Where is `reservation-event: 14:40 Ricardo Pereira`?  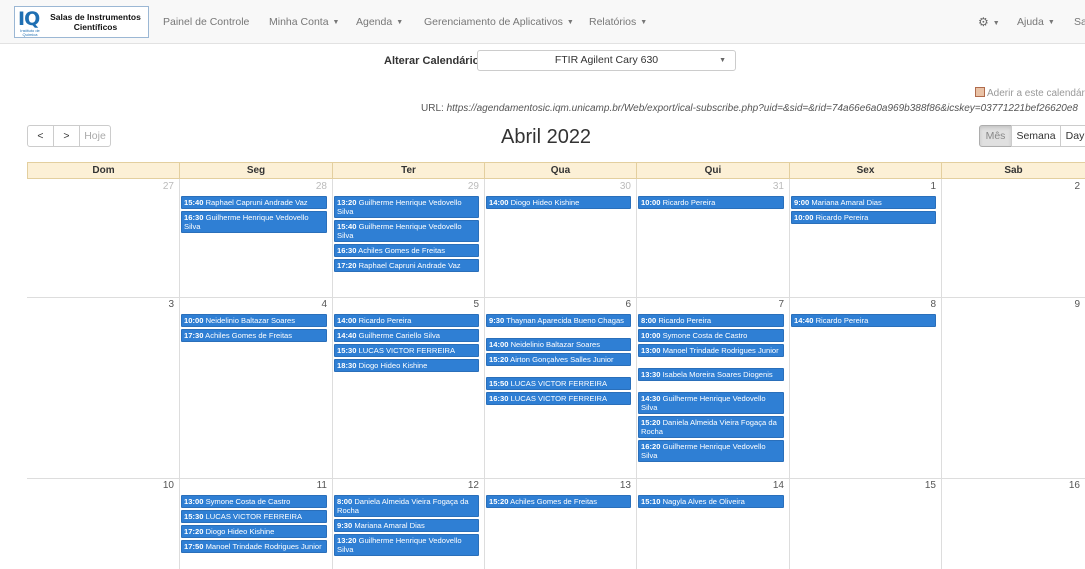
reservation-event: 14:40 Ricardo Pereira is located at coordinates (863, 320).